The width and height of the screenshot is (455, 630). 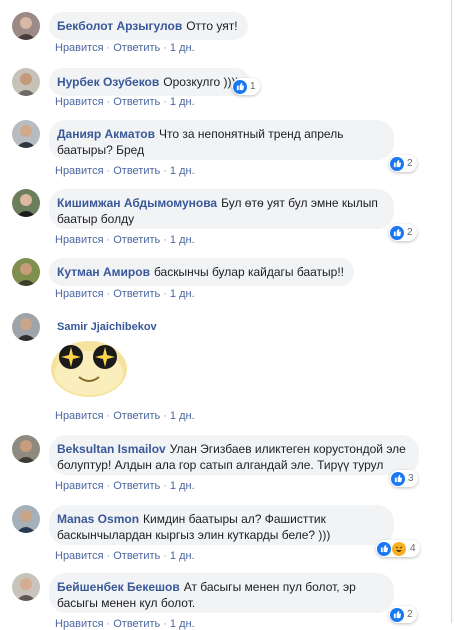 I want to click on comment-author: Нурбек Озубеков, so click(x=108, y=82).